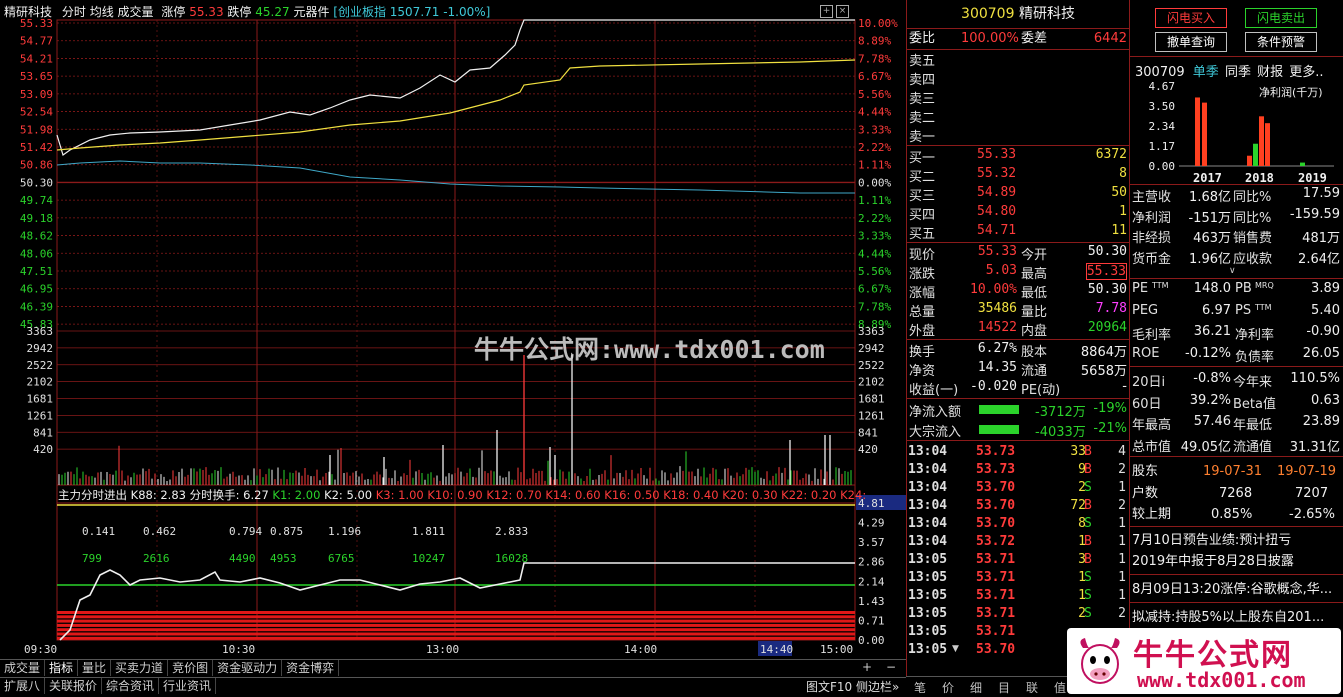  What do you see at coordinates (1060, 687) in the screenshot?
I see `tick-tab-value: 值` at bounding box center [1060, 687].